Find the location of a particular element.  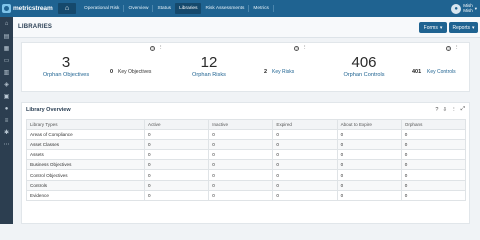

shield-icon: ◈ is located at coordinates (6, 85).